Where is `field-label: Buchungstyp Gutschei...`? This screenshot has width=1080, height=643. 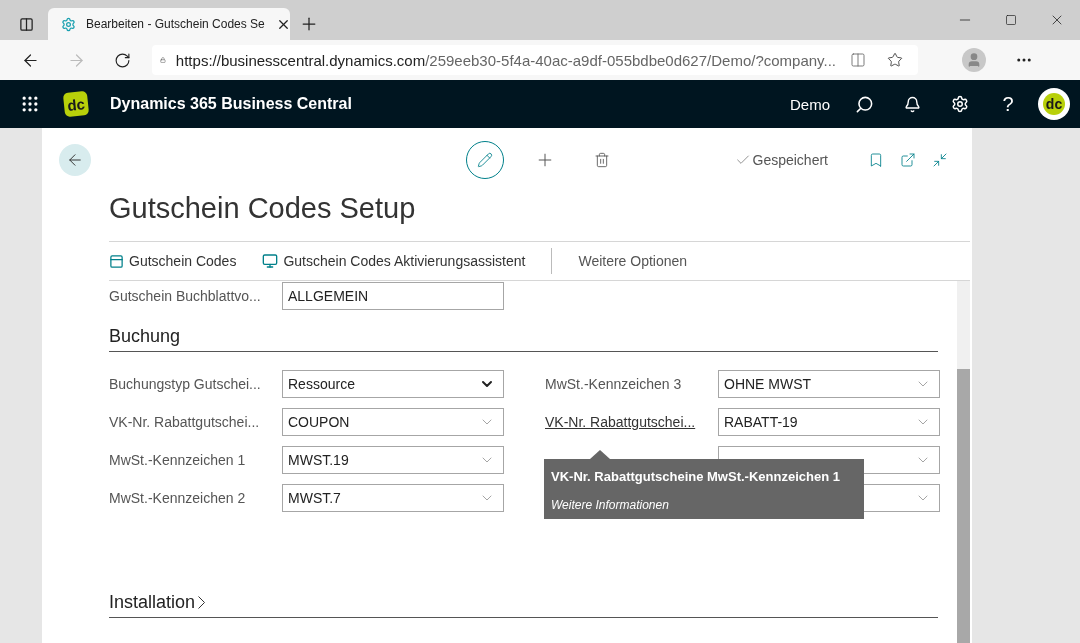
field-label: Buchungstyp Gutschei... is located at coordinates (185, 384).